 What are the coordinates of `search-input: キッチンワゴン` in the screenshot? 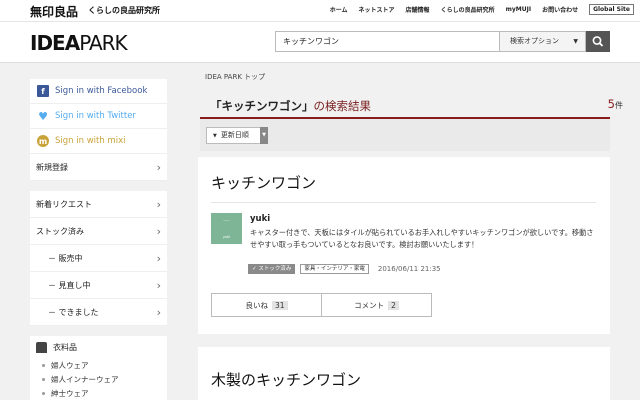 It's located at (387, 41).